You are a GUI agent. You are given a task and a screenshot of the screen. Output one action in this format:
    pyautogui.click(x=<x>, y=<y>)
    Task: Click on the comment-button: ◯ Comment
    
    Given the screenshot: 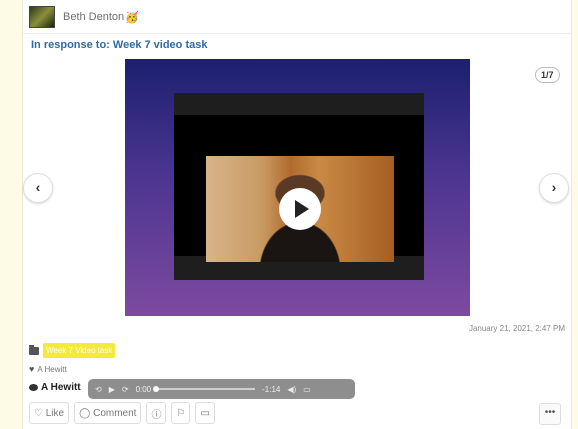 What is the action you would take?
    pyautogui.click(x=108, y=413)
    